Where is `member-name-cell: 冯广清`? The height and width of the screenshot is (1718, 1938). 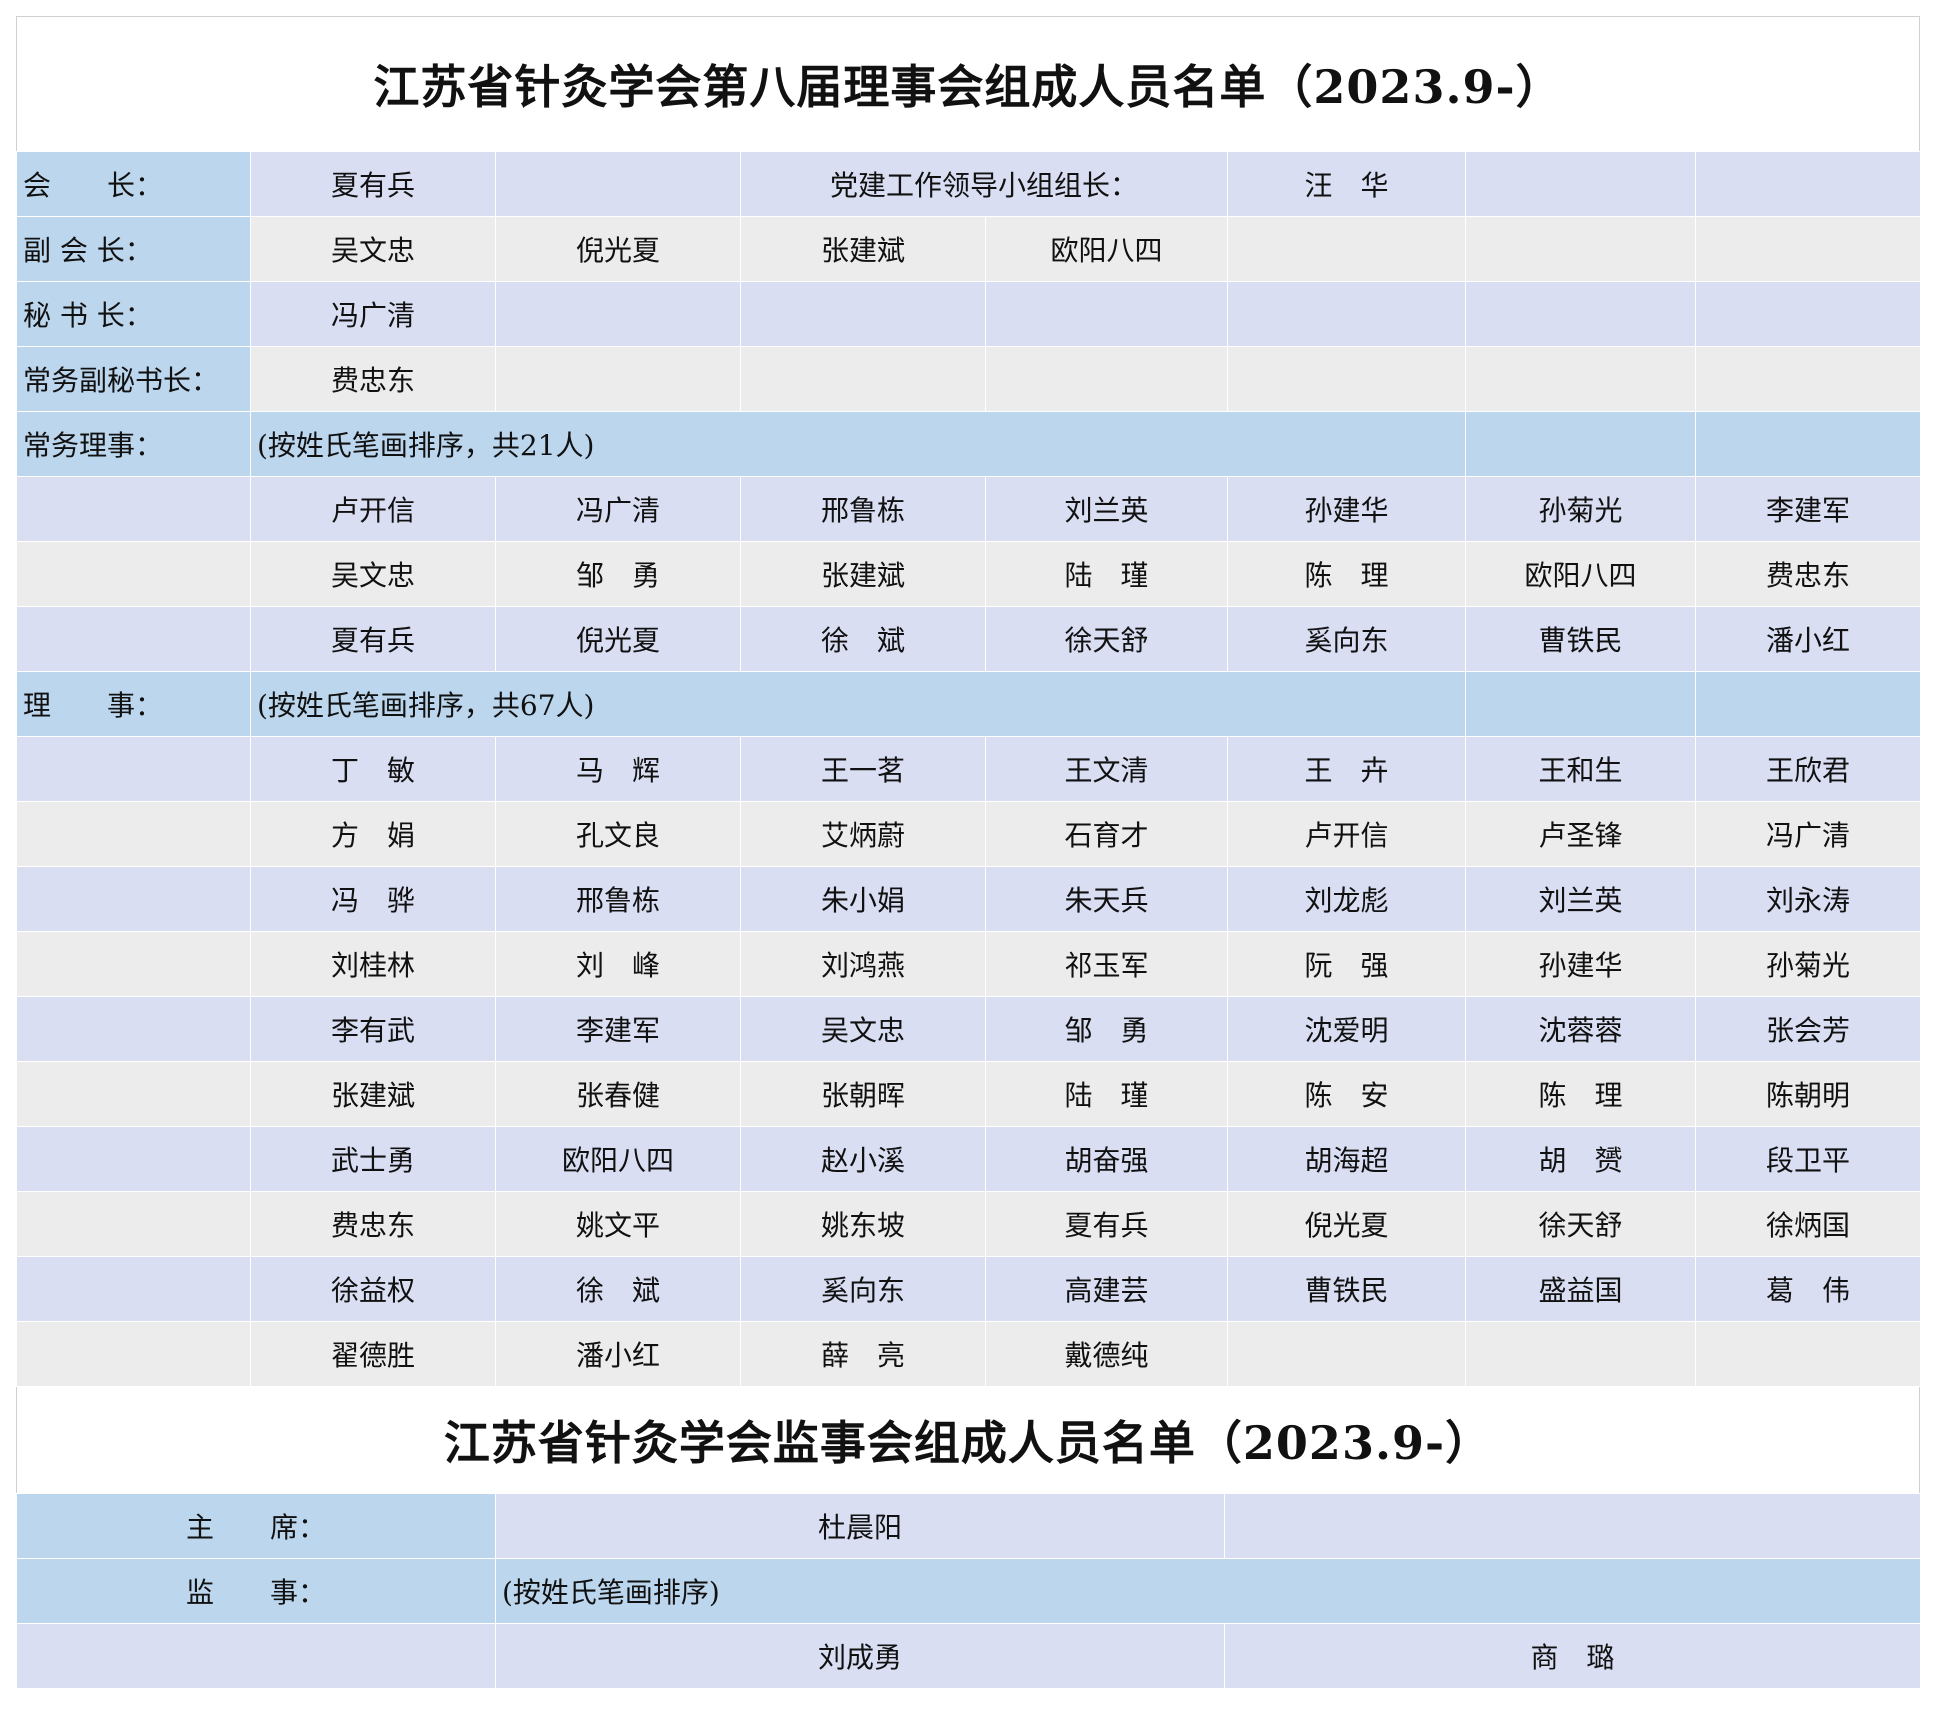
member-name-cell: 冯广清 is located at coordinates (618, 509).